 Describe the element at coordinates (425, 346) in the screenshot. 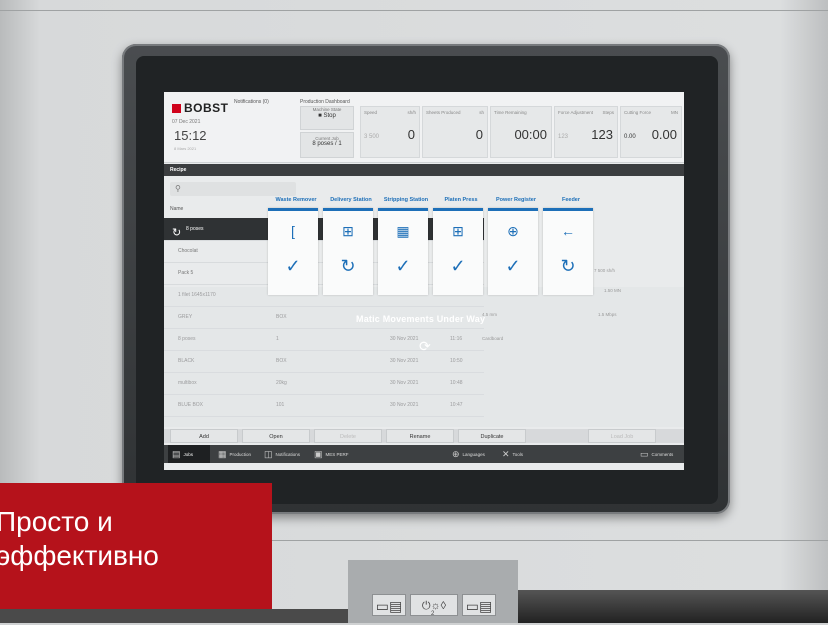

I see `loading-spinner-icon: ⟳` at that location.